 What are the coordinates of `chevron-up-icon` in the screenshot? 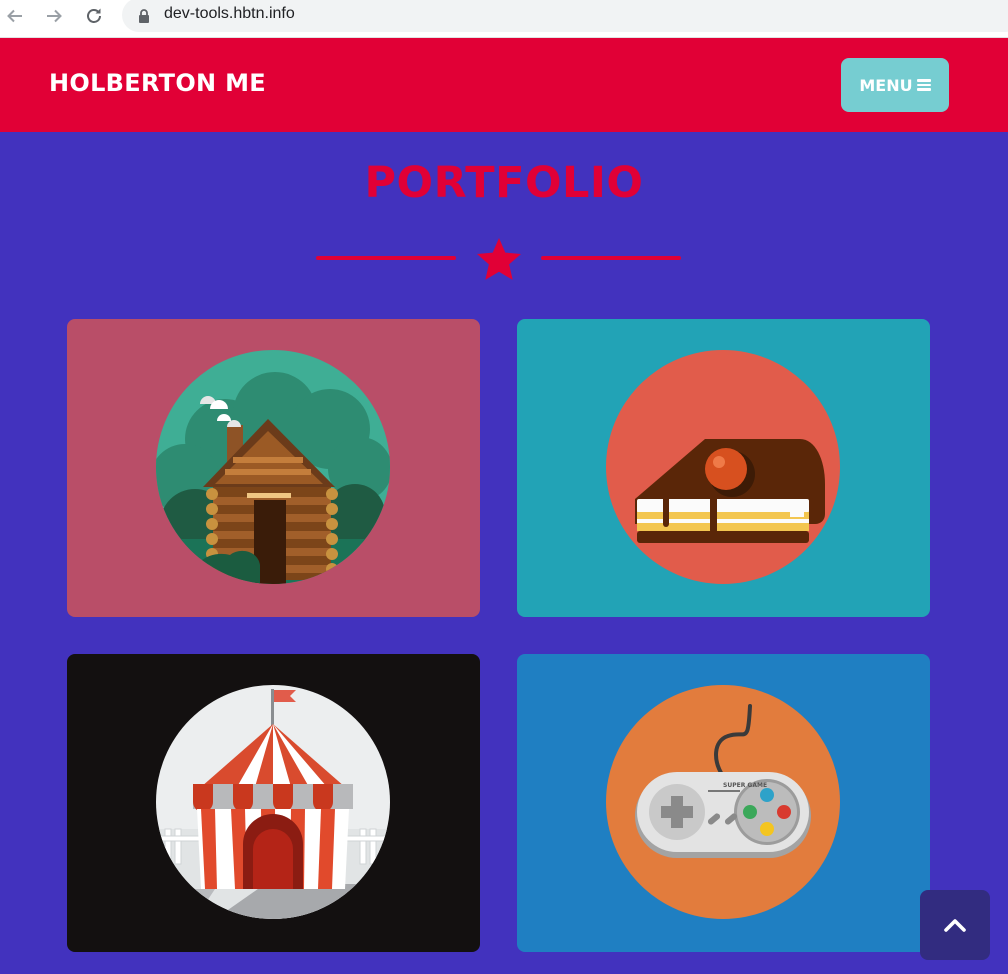 It's located at (955, 925).